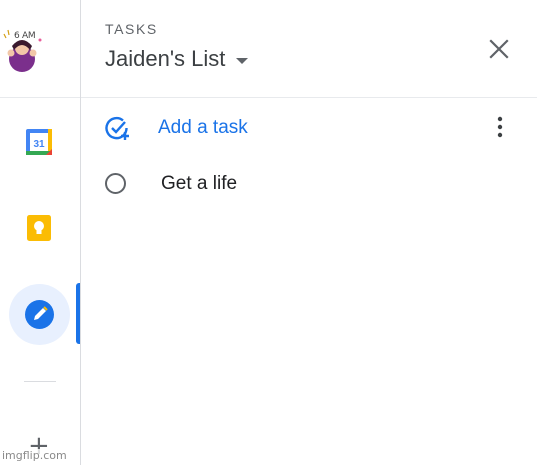 Image resolution: width=537 pixels, height=465 pixels. I want to click on rail-divider, so click(40, 381).